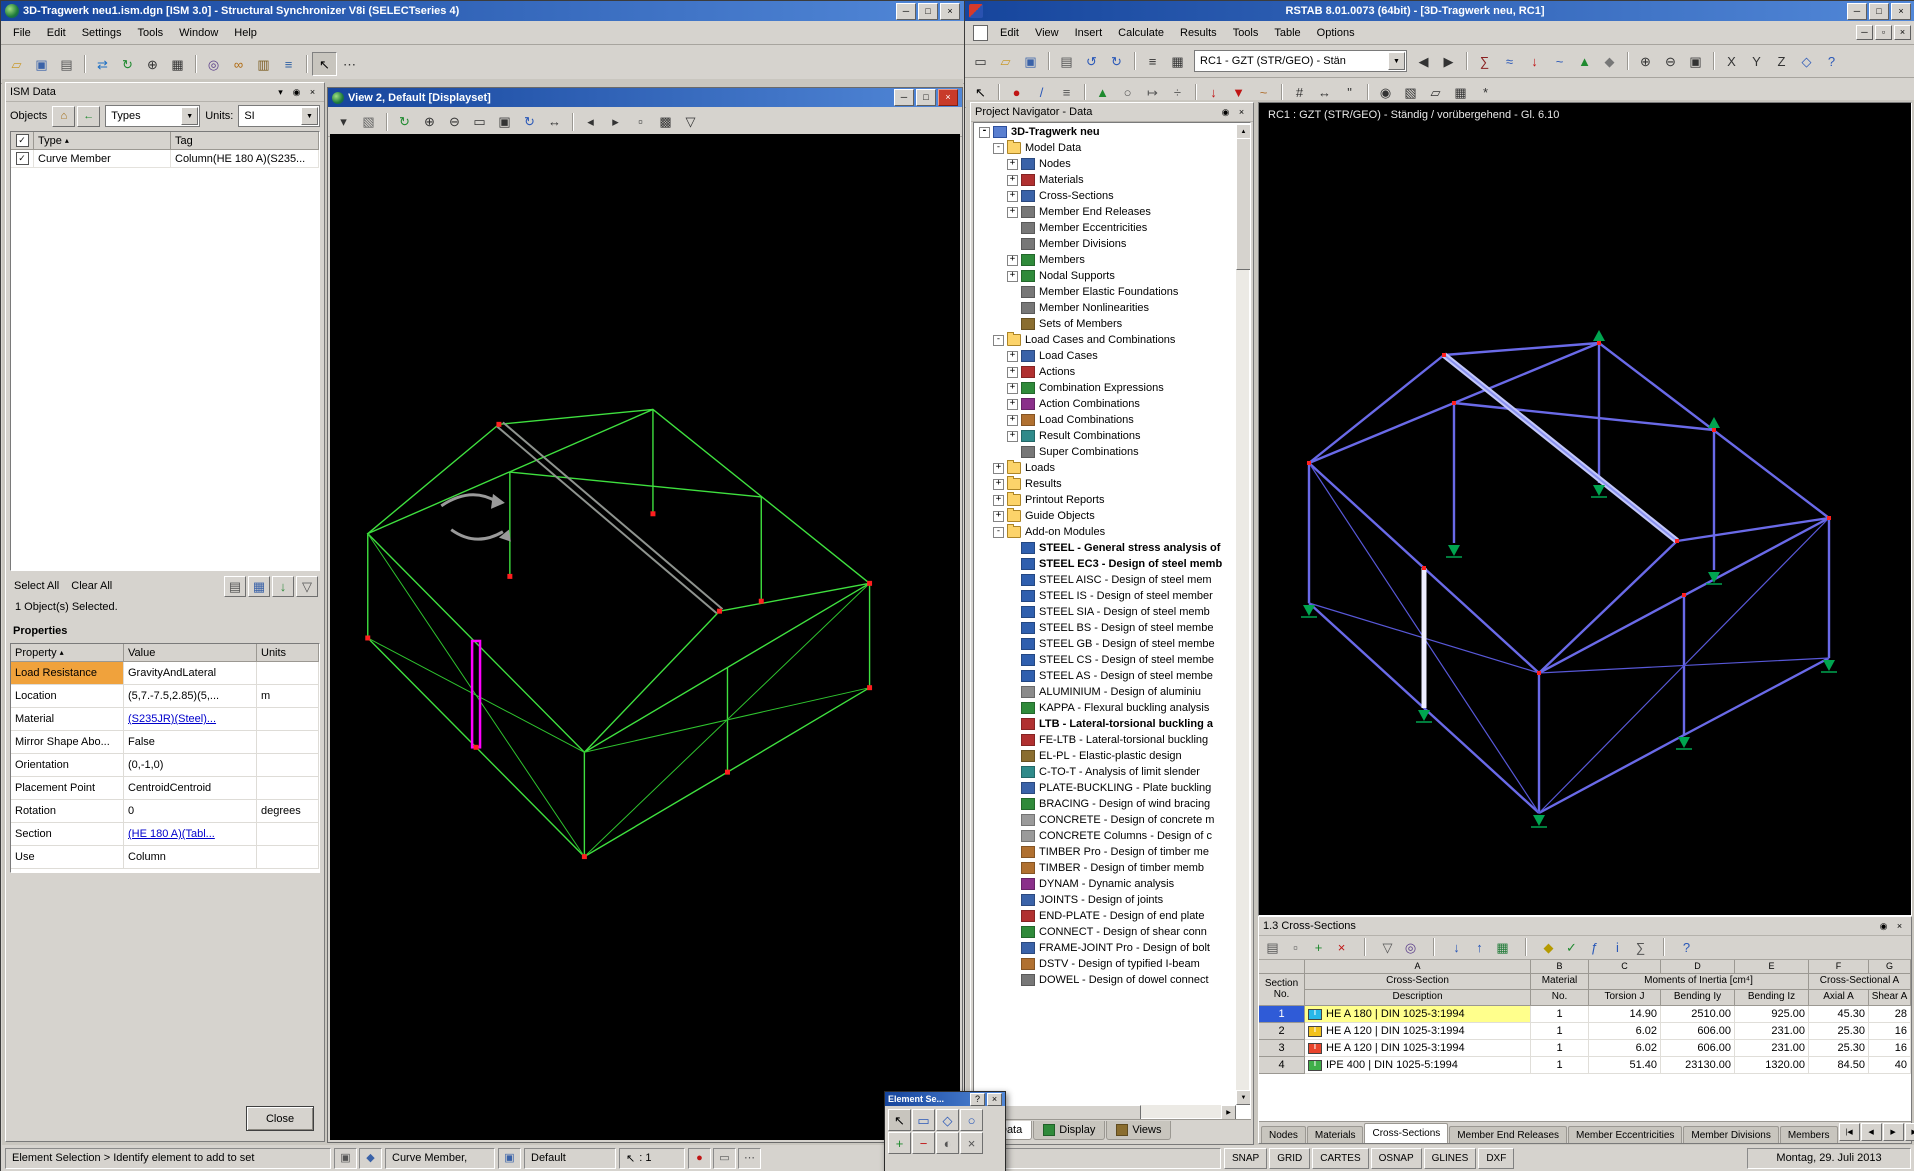 This screenshot has height=1171, width=1914. I want to click on copy-row-icon: ▫, so click(1295, 947).